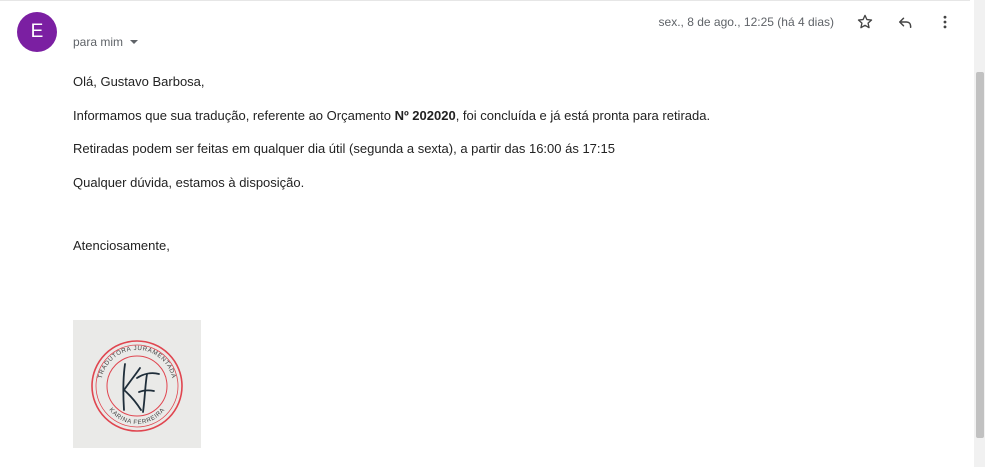 Image resolution: width=985 pixels, height=467 pixels. I want to click on translator-seal-logo: TRADUTORA JURAMENTADA KARINA FERREIRA, so click(137, 386).